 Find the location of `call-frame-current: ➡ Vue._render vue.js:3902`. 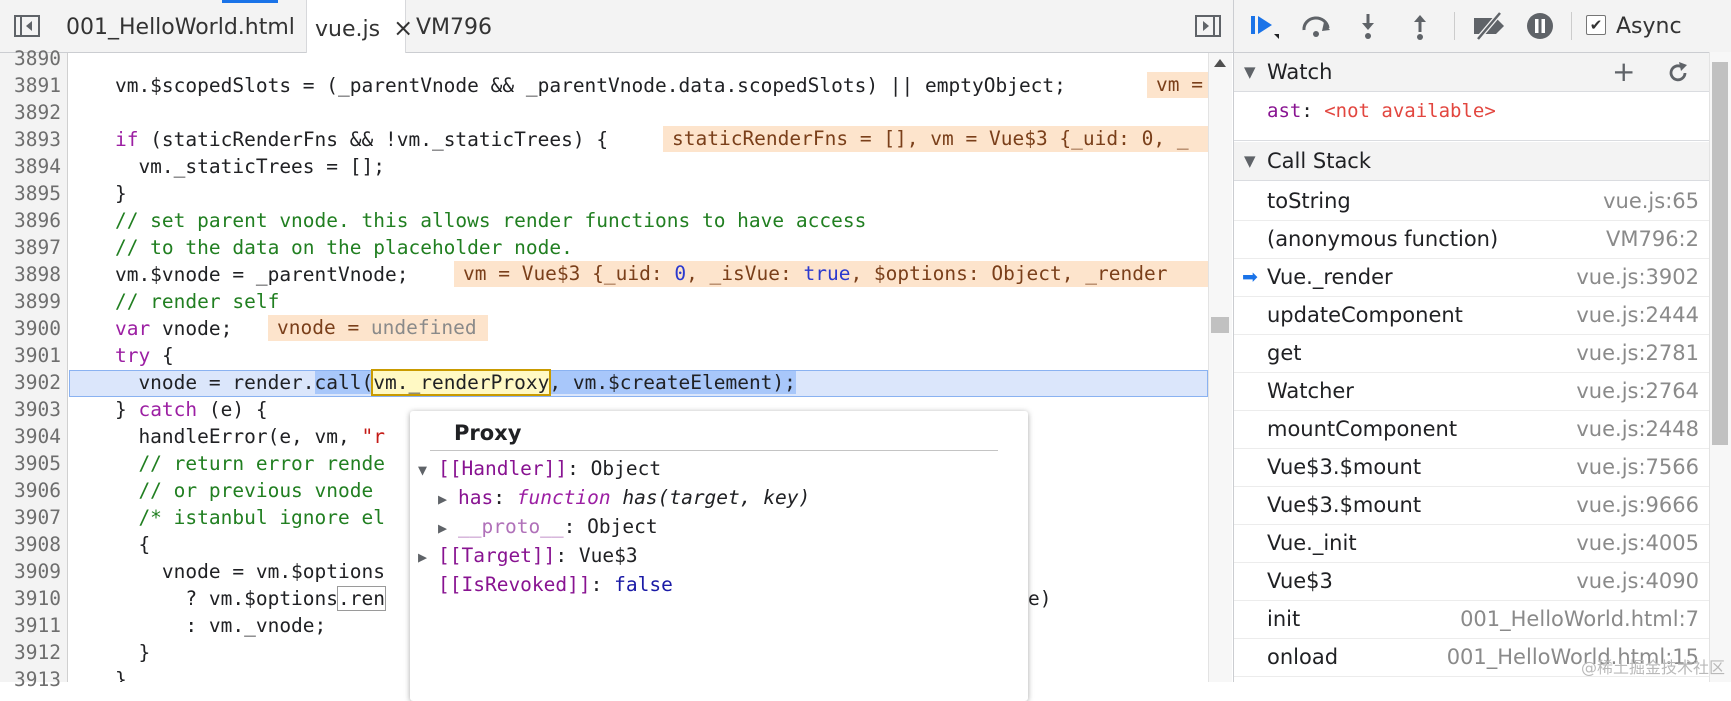

call-frame-current: ➡ Vue._render vue.js:3902 is located at coordinates (1471, 277).